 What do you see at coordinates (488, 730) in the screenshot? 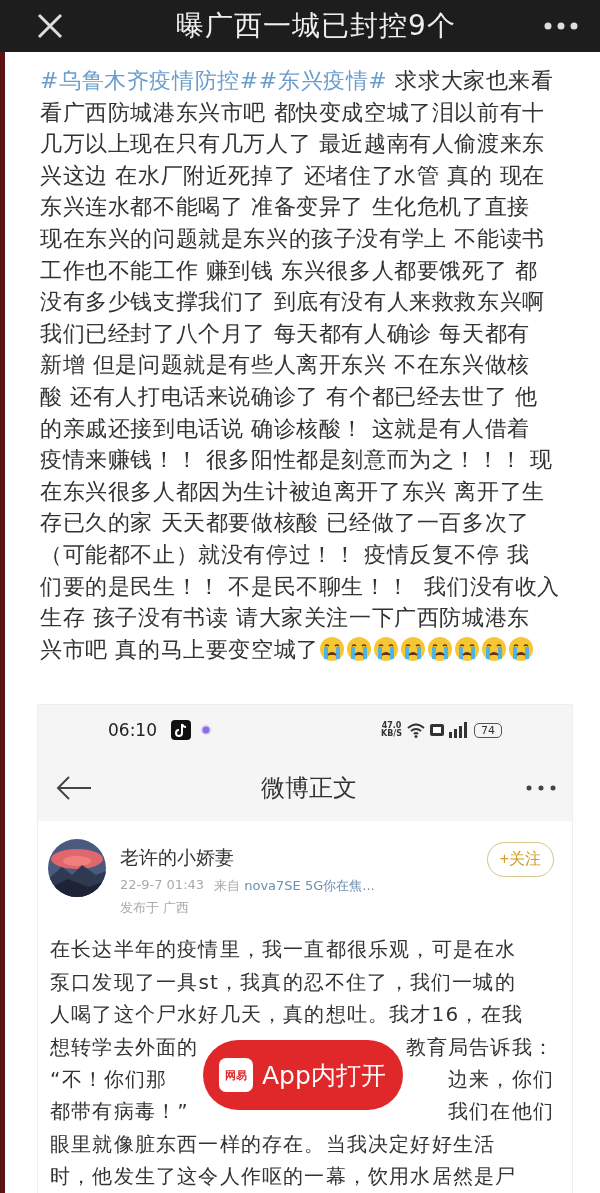
I see `battery-indicator: 74` at bounding box center [488, 730].